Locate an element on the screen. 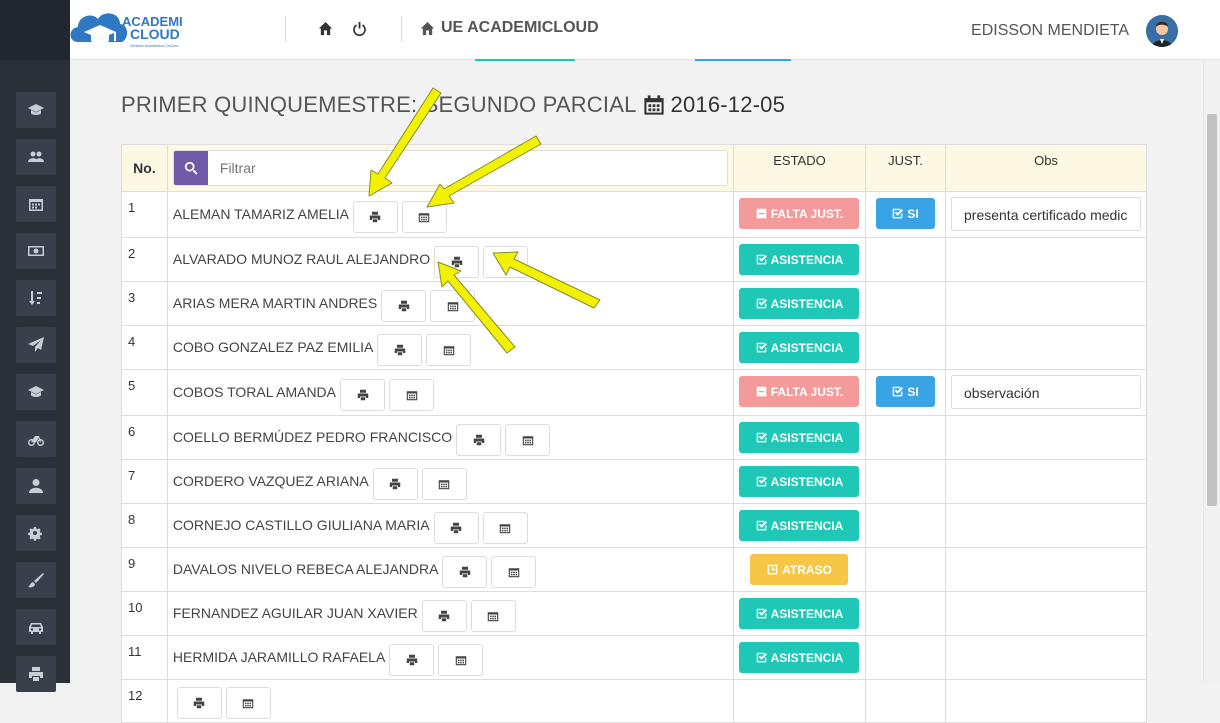 The image size is (1220, 723). table-row: 3 ARIAS MERA MARTIN ANDRES ASISTENCIA is located at coordinates (634, 303).